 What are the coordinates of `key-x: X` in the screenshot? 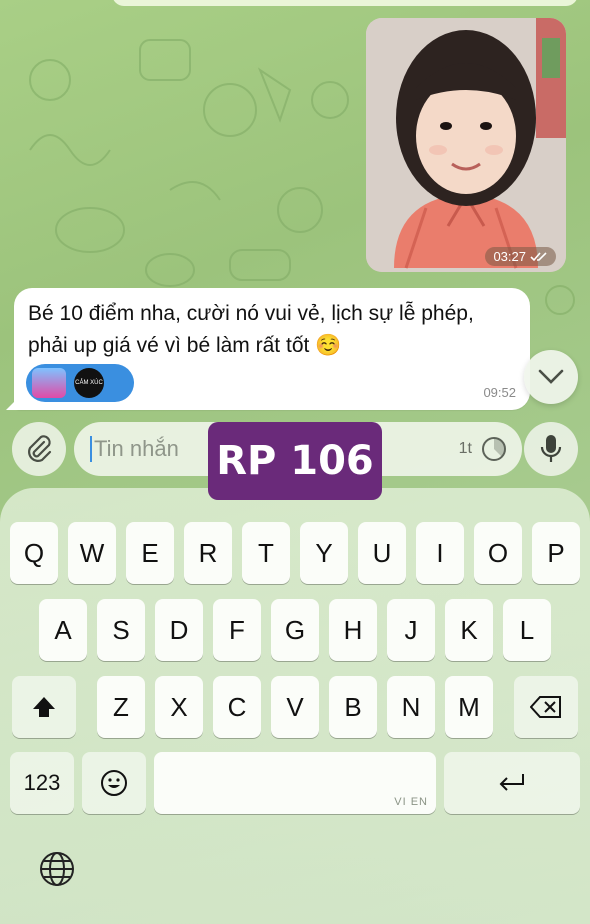 It's located at (179, 707).